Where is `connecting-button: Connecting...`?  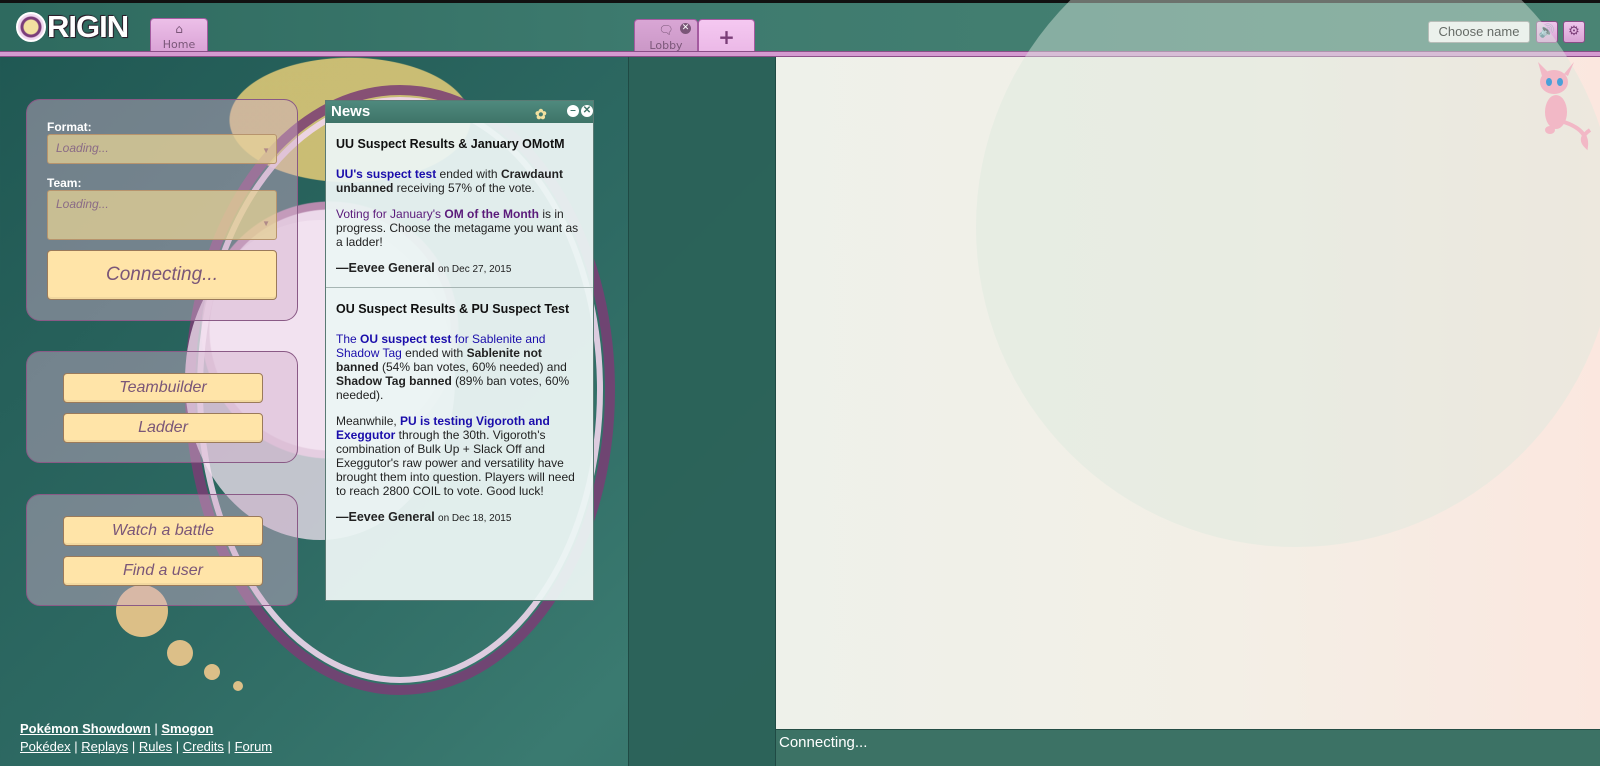
connecting-button: Connecting... is located at coordinates (162, 275).